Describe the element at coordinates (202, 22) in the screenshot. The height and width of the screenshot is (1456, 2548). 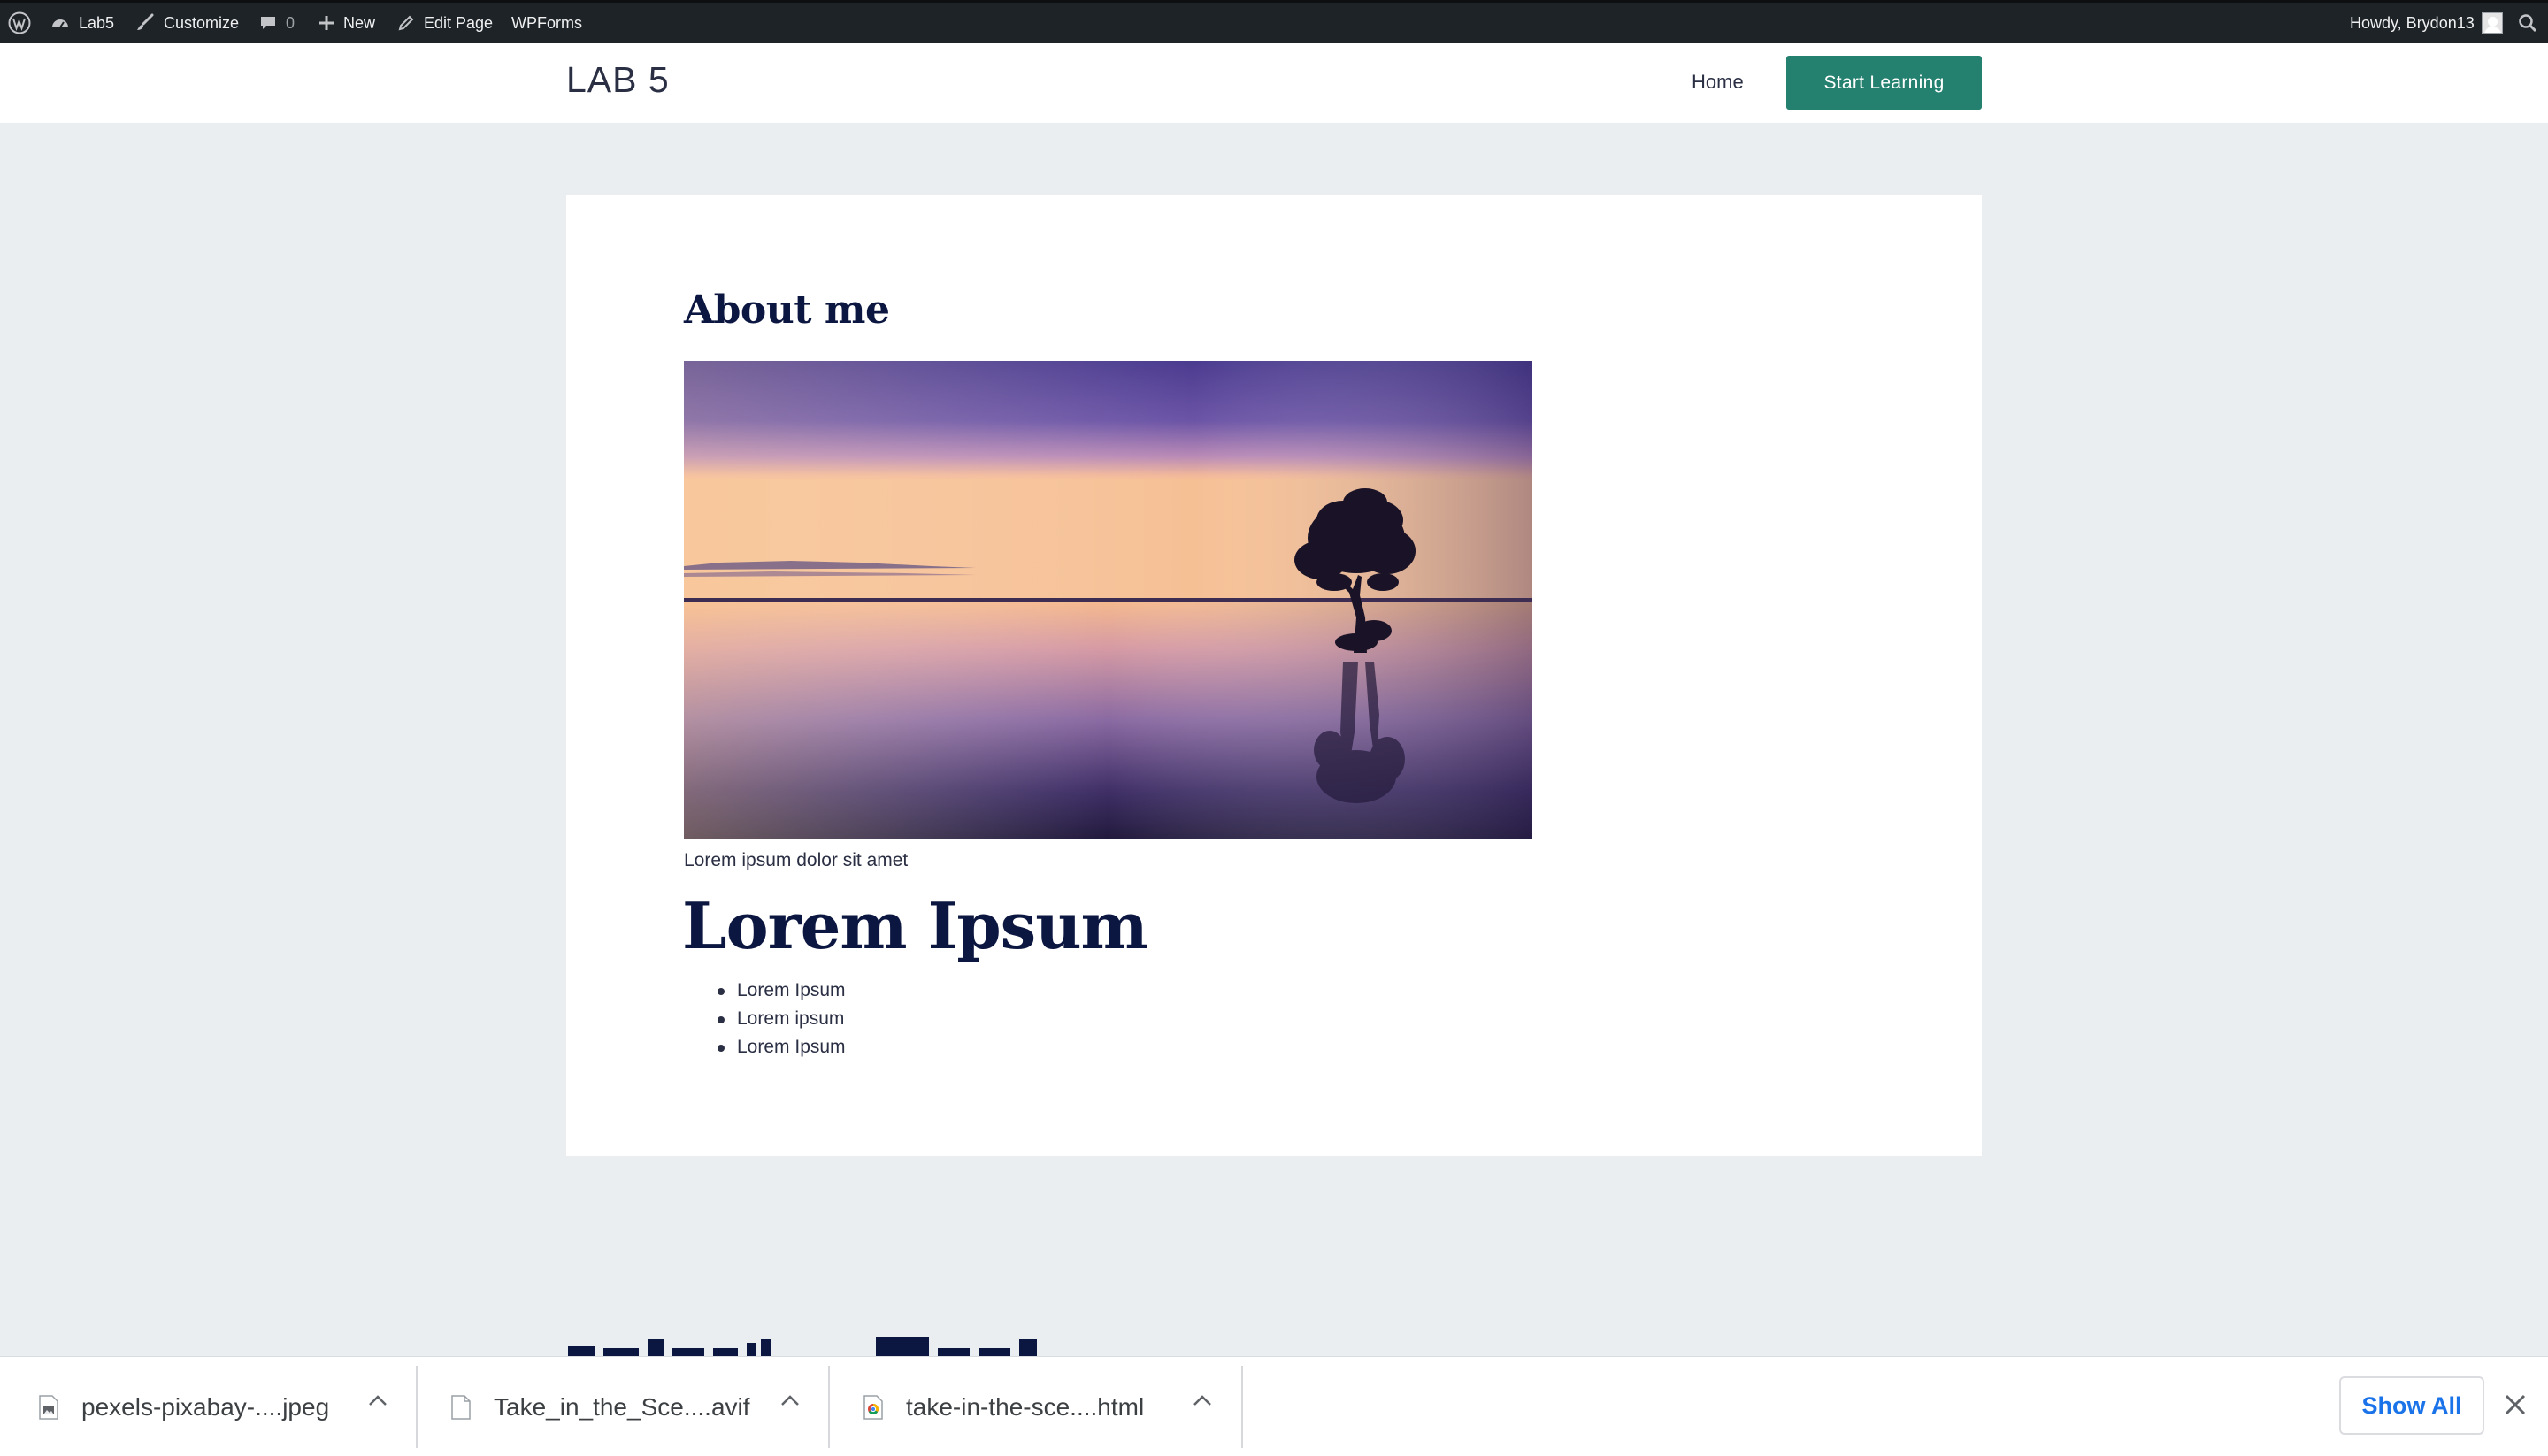
I see `customize-label: Customize` at that location.